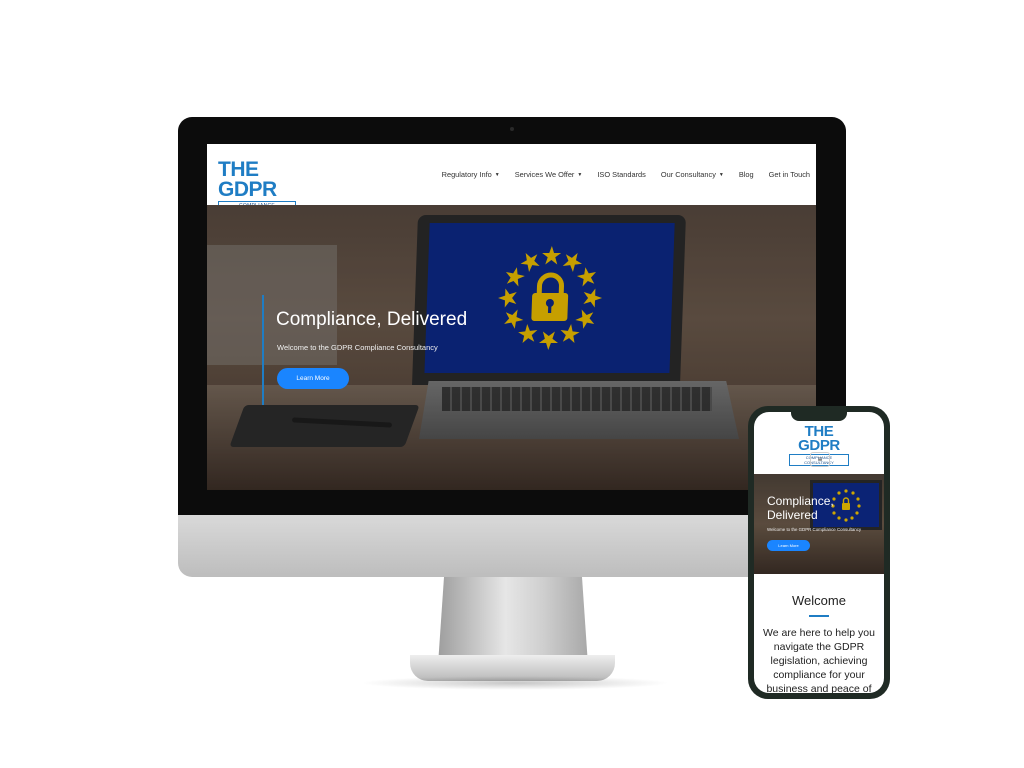 The image size is (1024, 768). I want to click on mobile-learn-more-button: Learn More, so click(788, 545).